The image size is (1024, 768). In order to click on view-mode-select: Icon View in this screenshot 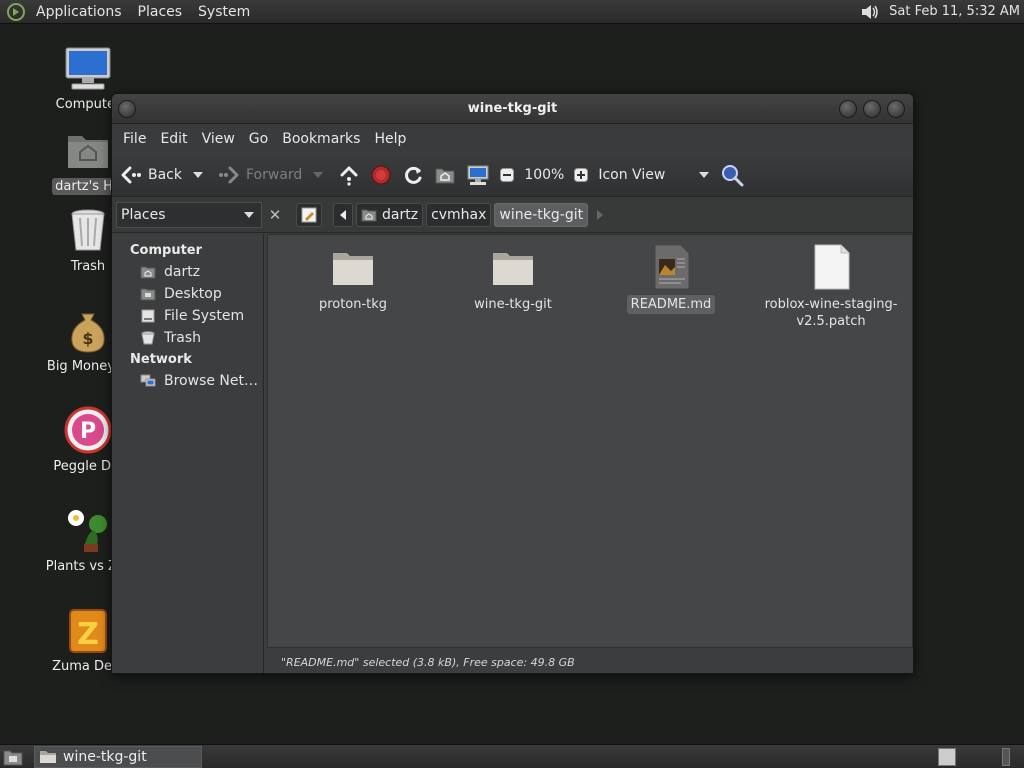, I will do `click(654, 175)`.